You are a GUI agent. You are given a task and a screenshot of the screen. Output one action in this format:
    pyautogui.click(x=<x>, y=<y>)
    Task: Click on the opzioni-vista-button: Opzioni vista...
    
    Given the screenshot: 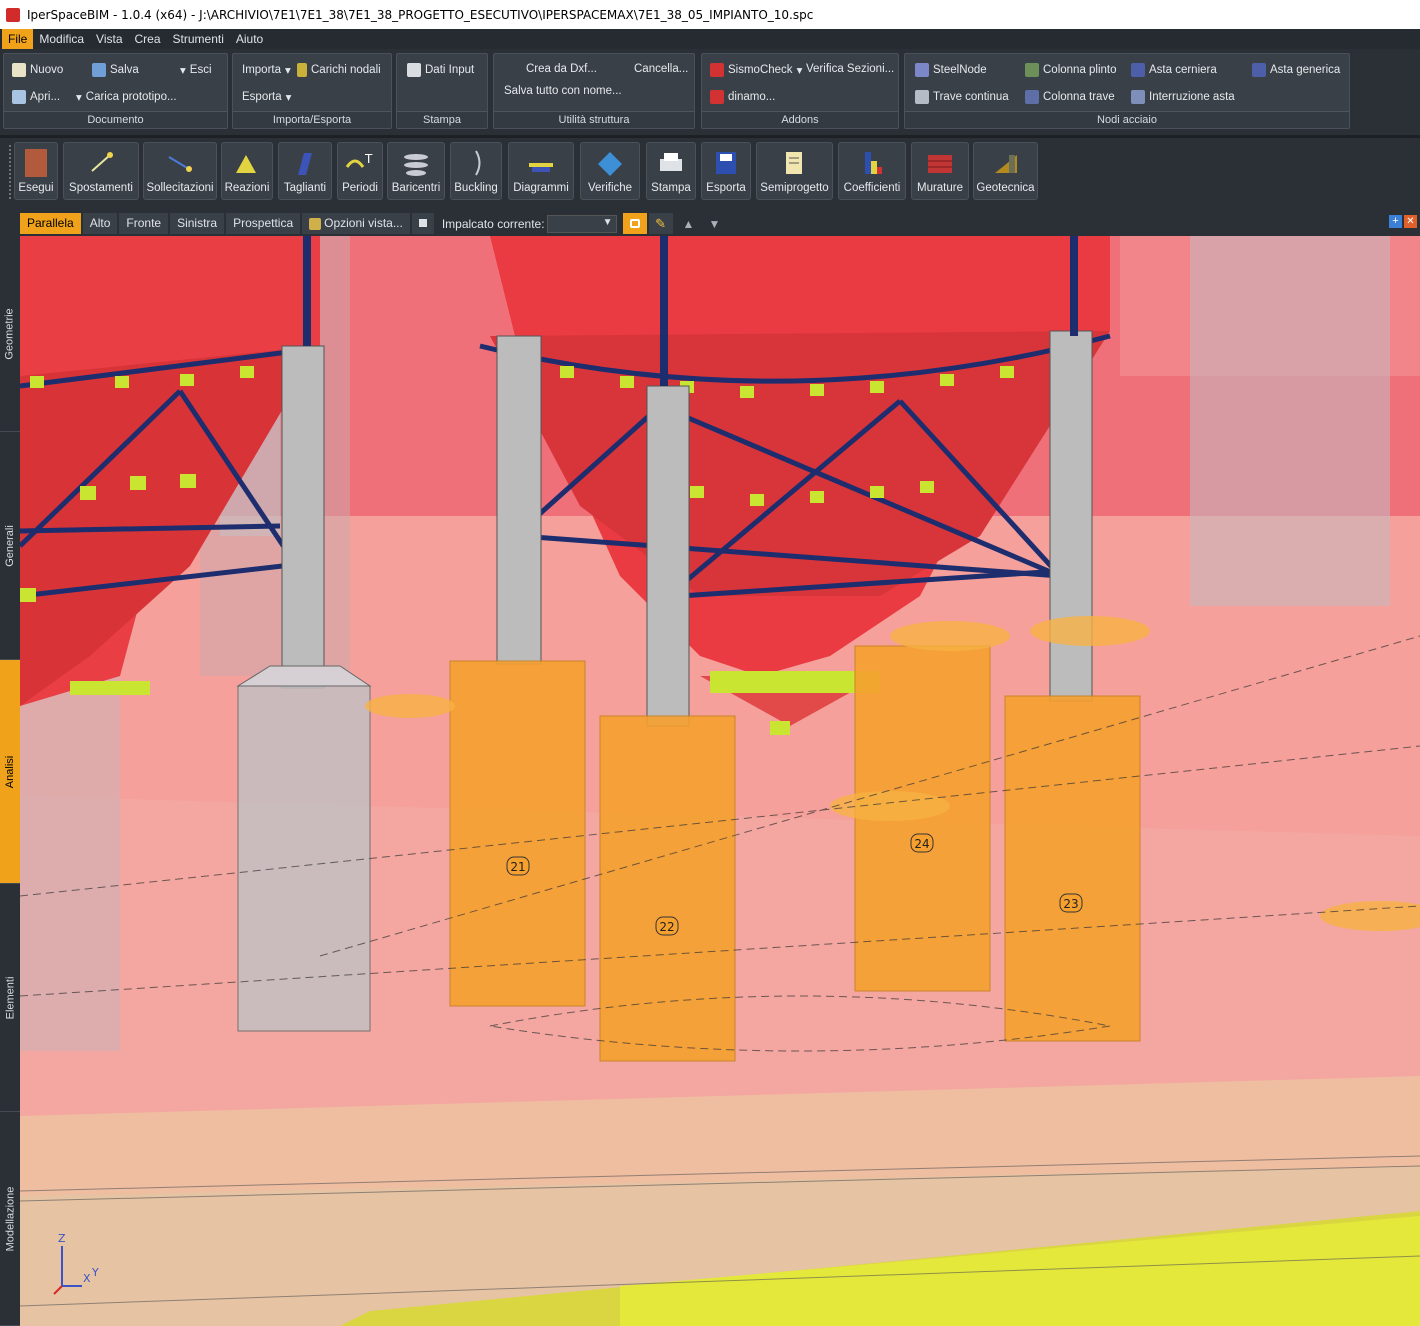 What is the action you would take?
    pyautogui.click(x=356, y=223)
    